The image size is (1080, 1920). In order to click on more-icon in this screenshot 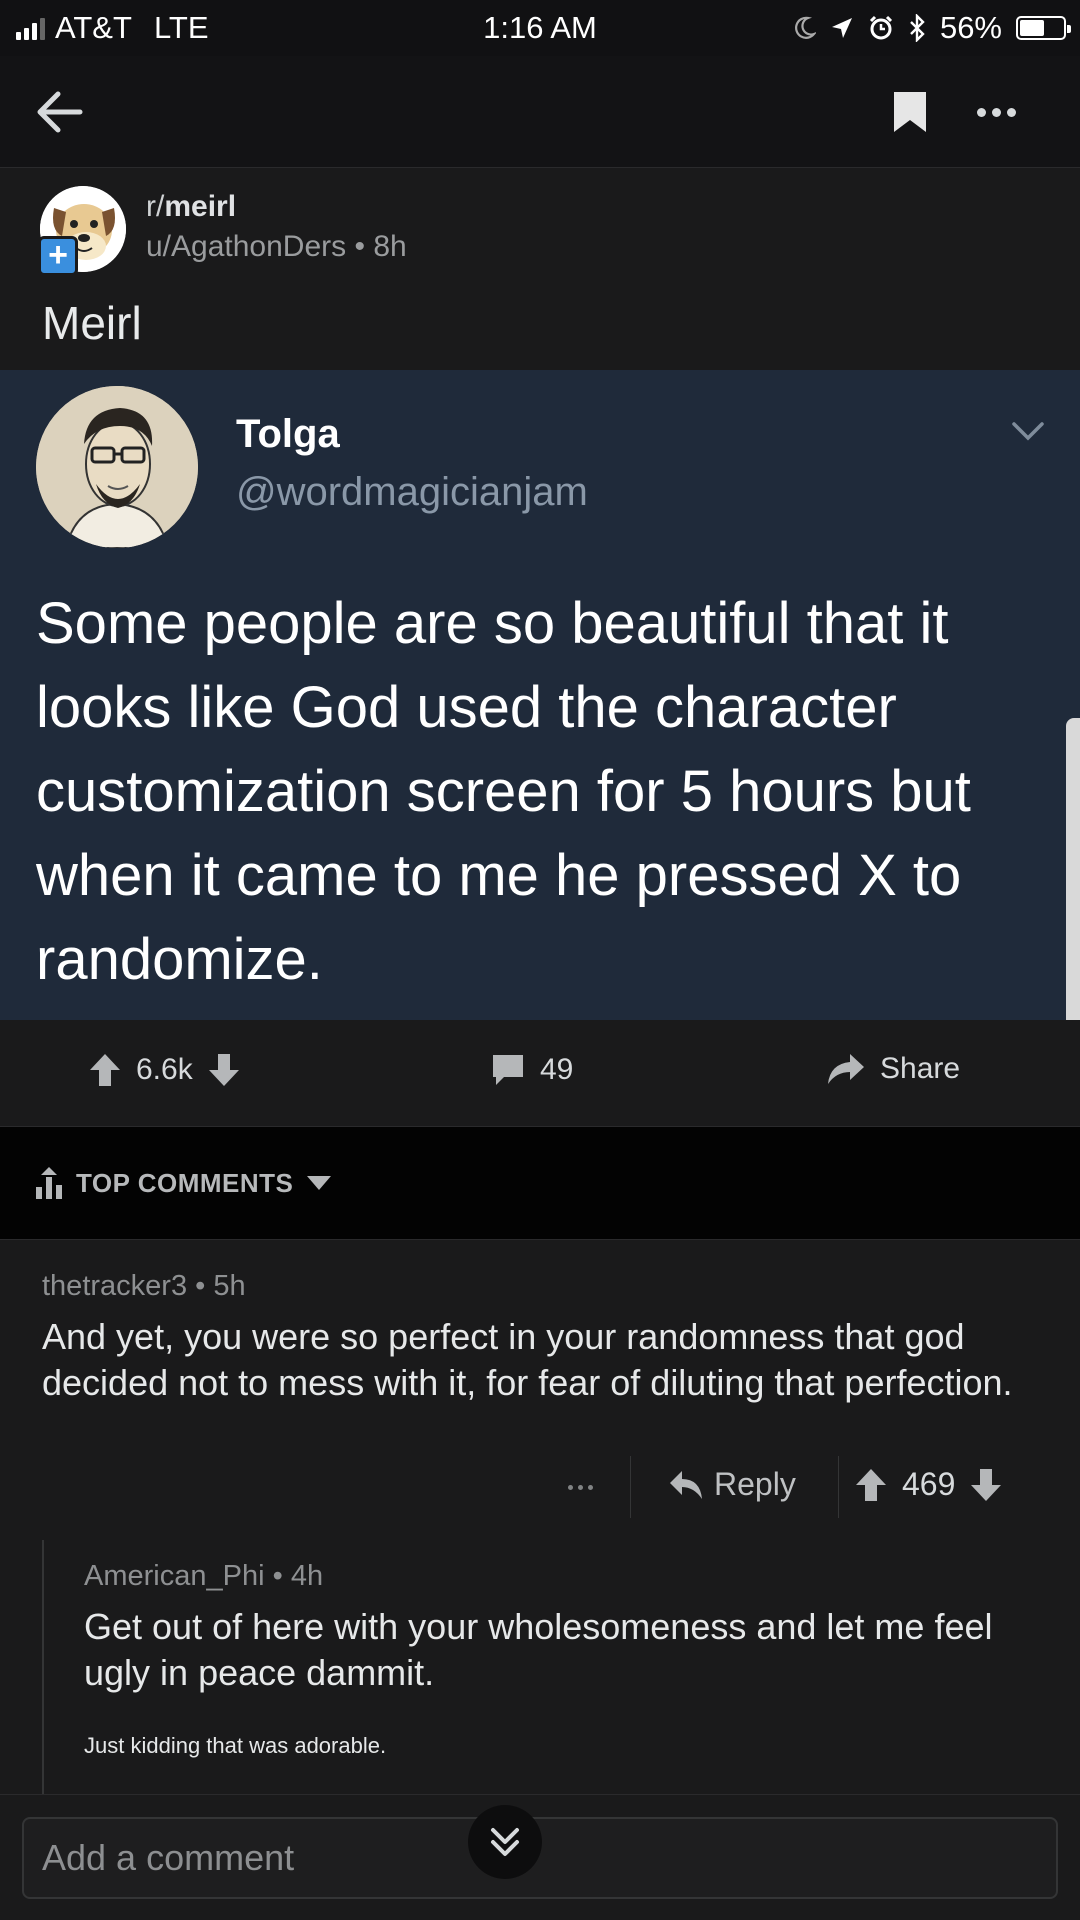, I will do `click(981, 112)`.